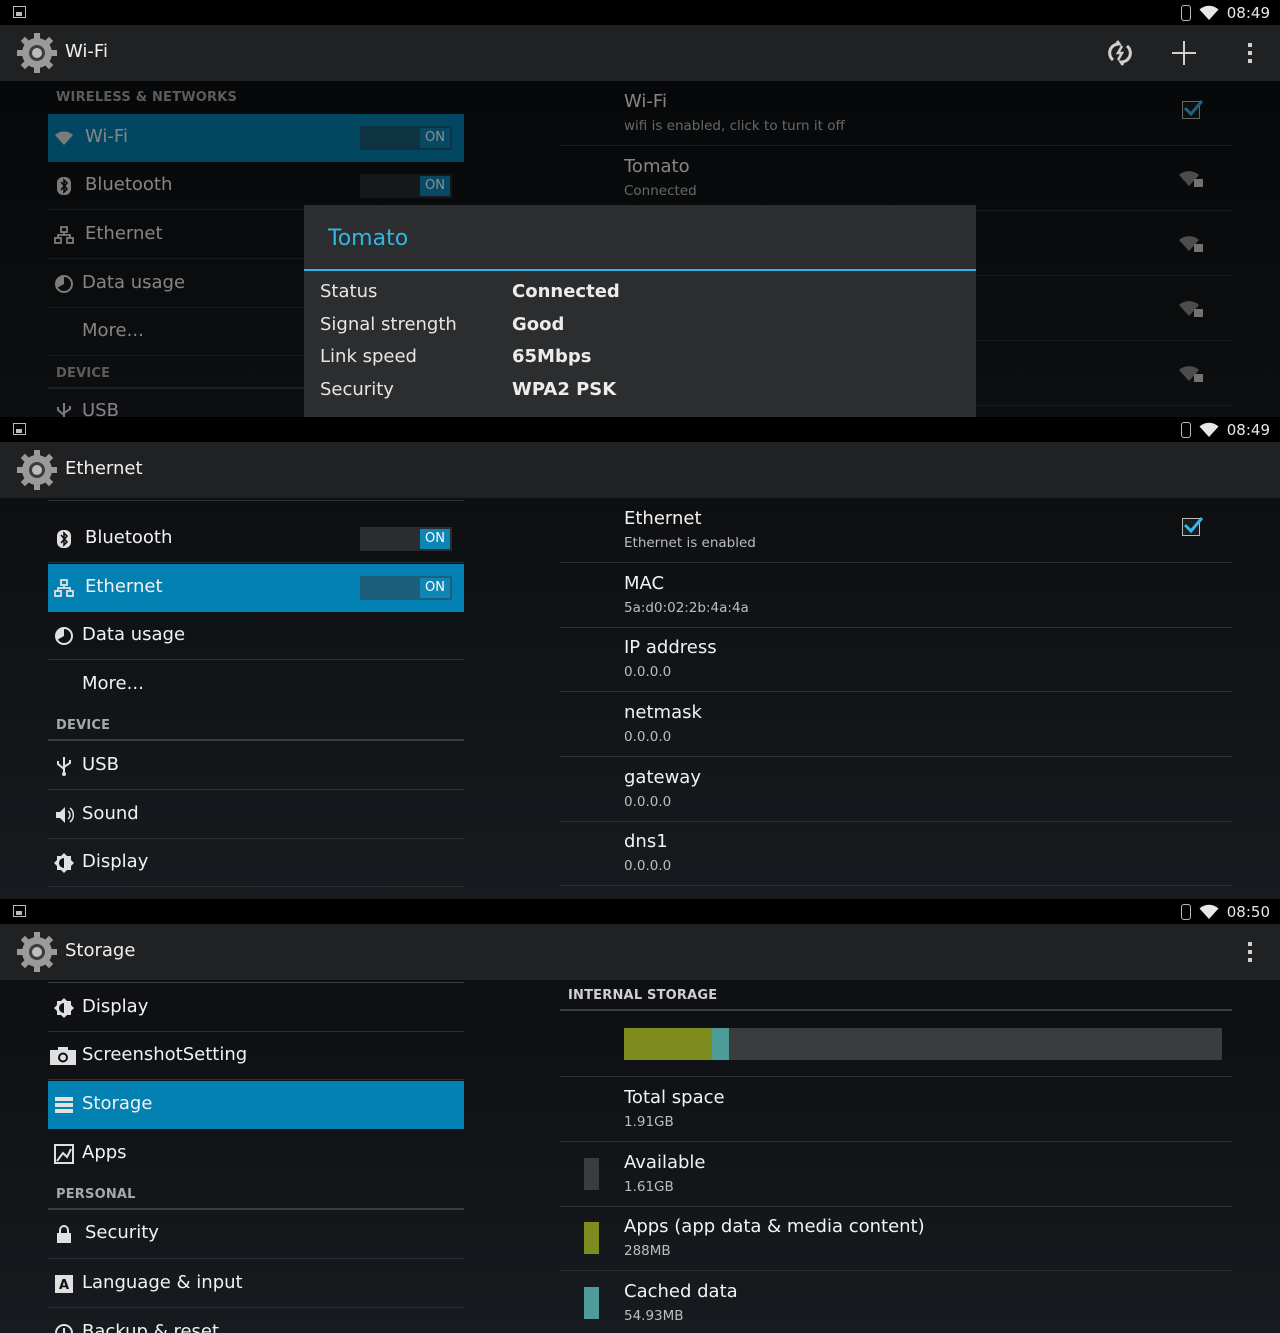  What do you see at coordinates (896, 1302) in the screenshot?
I see `cached-data-pref: Cached data 54.93MB` at bounding box center [896, 1302].